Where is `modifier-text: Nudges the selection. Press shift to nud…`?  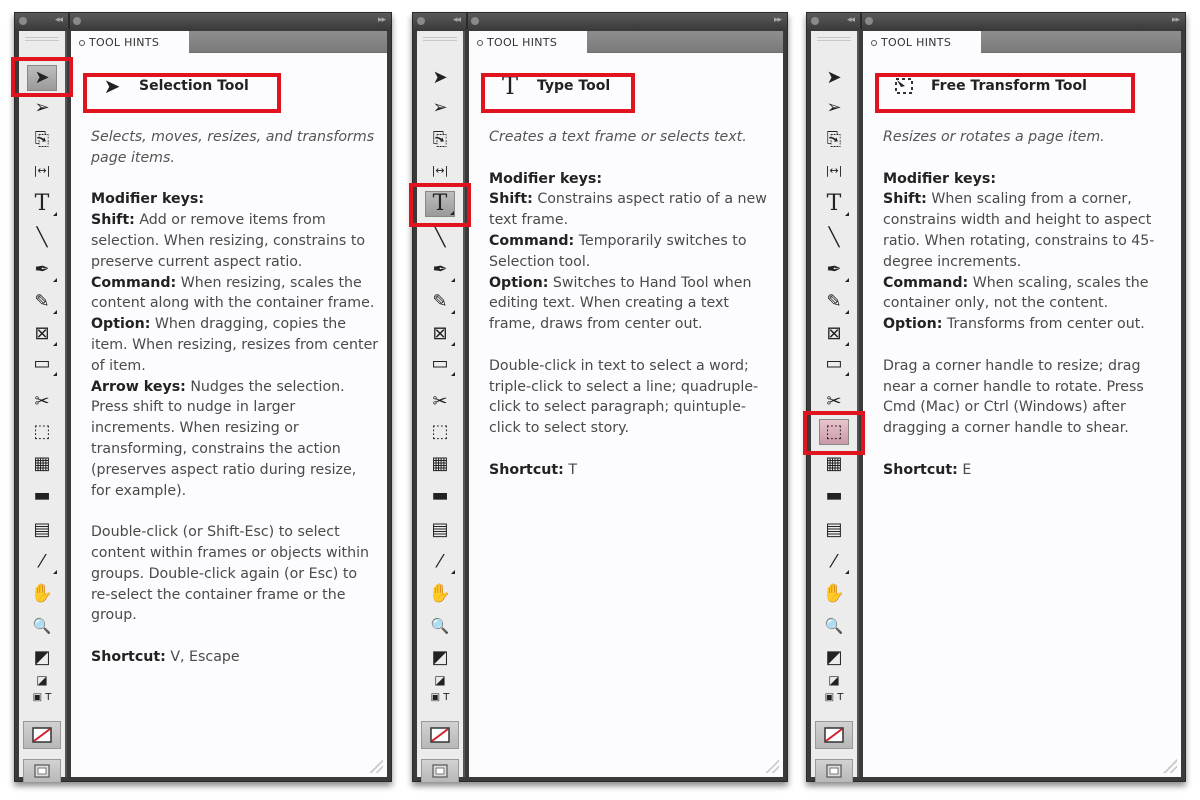
modifier-text: Nudges the selection. Press shift to nud… is located at coordinates (224, 438).